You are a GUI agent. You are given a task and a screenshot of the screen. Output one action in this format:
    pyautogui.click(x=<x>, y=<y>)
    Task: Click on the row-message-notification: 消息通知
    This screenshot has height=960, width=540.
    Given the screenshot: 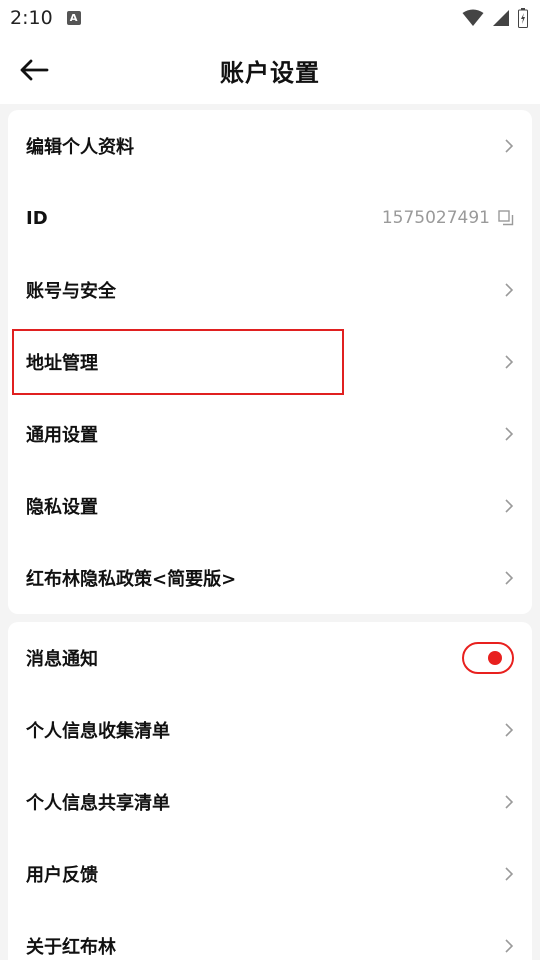 What is the action you would take?
    pyautogui.click(x=270, y=658)
    